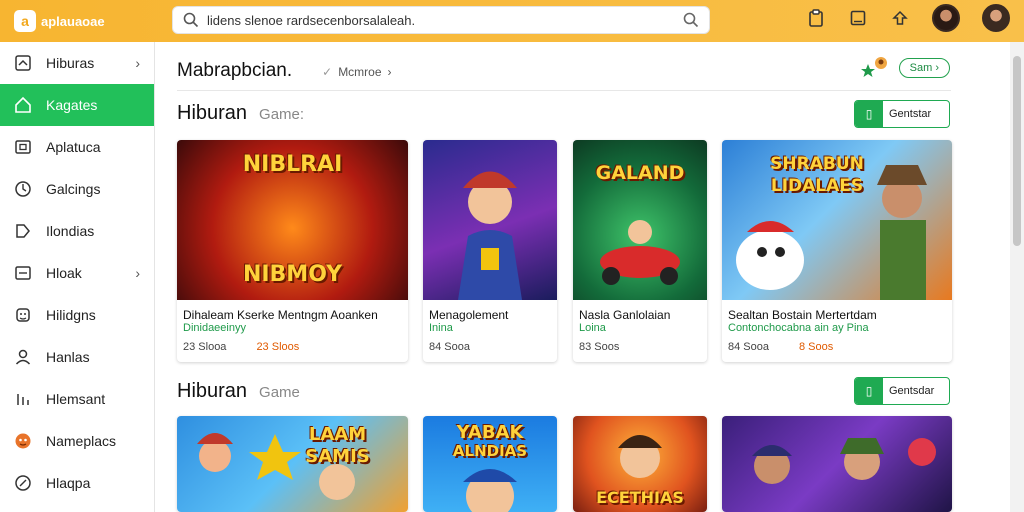 This screenshot has height=512, width=1024. I want to click on compass-icon, so click(23, 189).